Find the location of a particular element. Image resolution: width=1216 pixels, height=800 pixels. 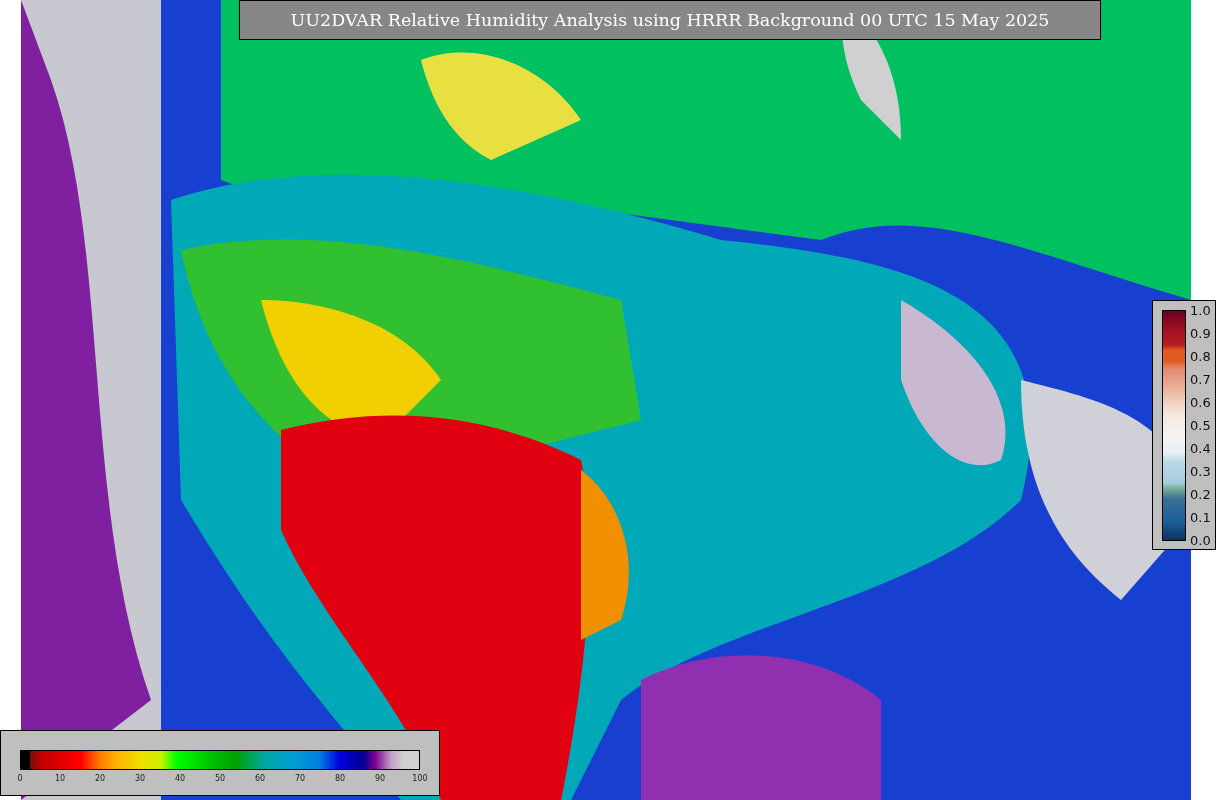

tick-label: 30 is located at coordinates (140, 778).